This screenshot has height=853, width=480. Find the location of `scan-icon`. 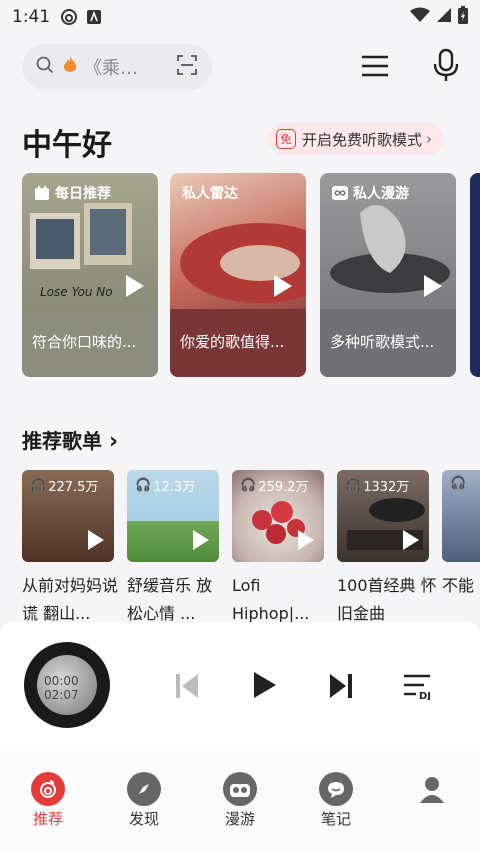

scan-icon is located at coordinates (187, 67).